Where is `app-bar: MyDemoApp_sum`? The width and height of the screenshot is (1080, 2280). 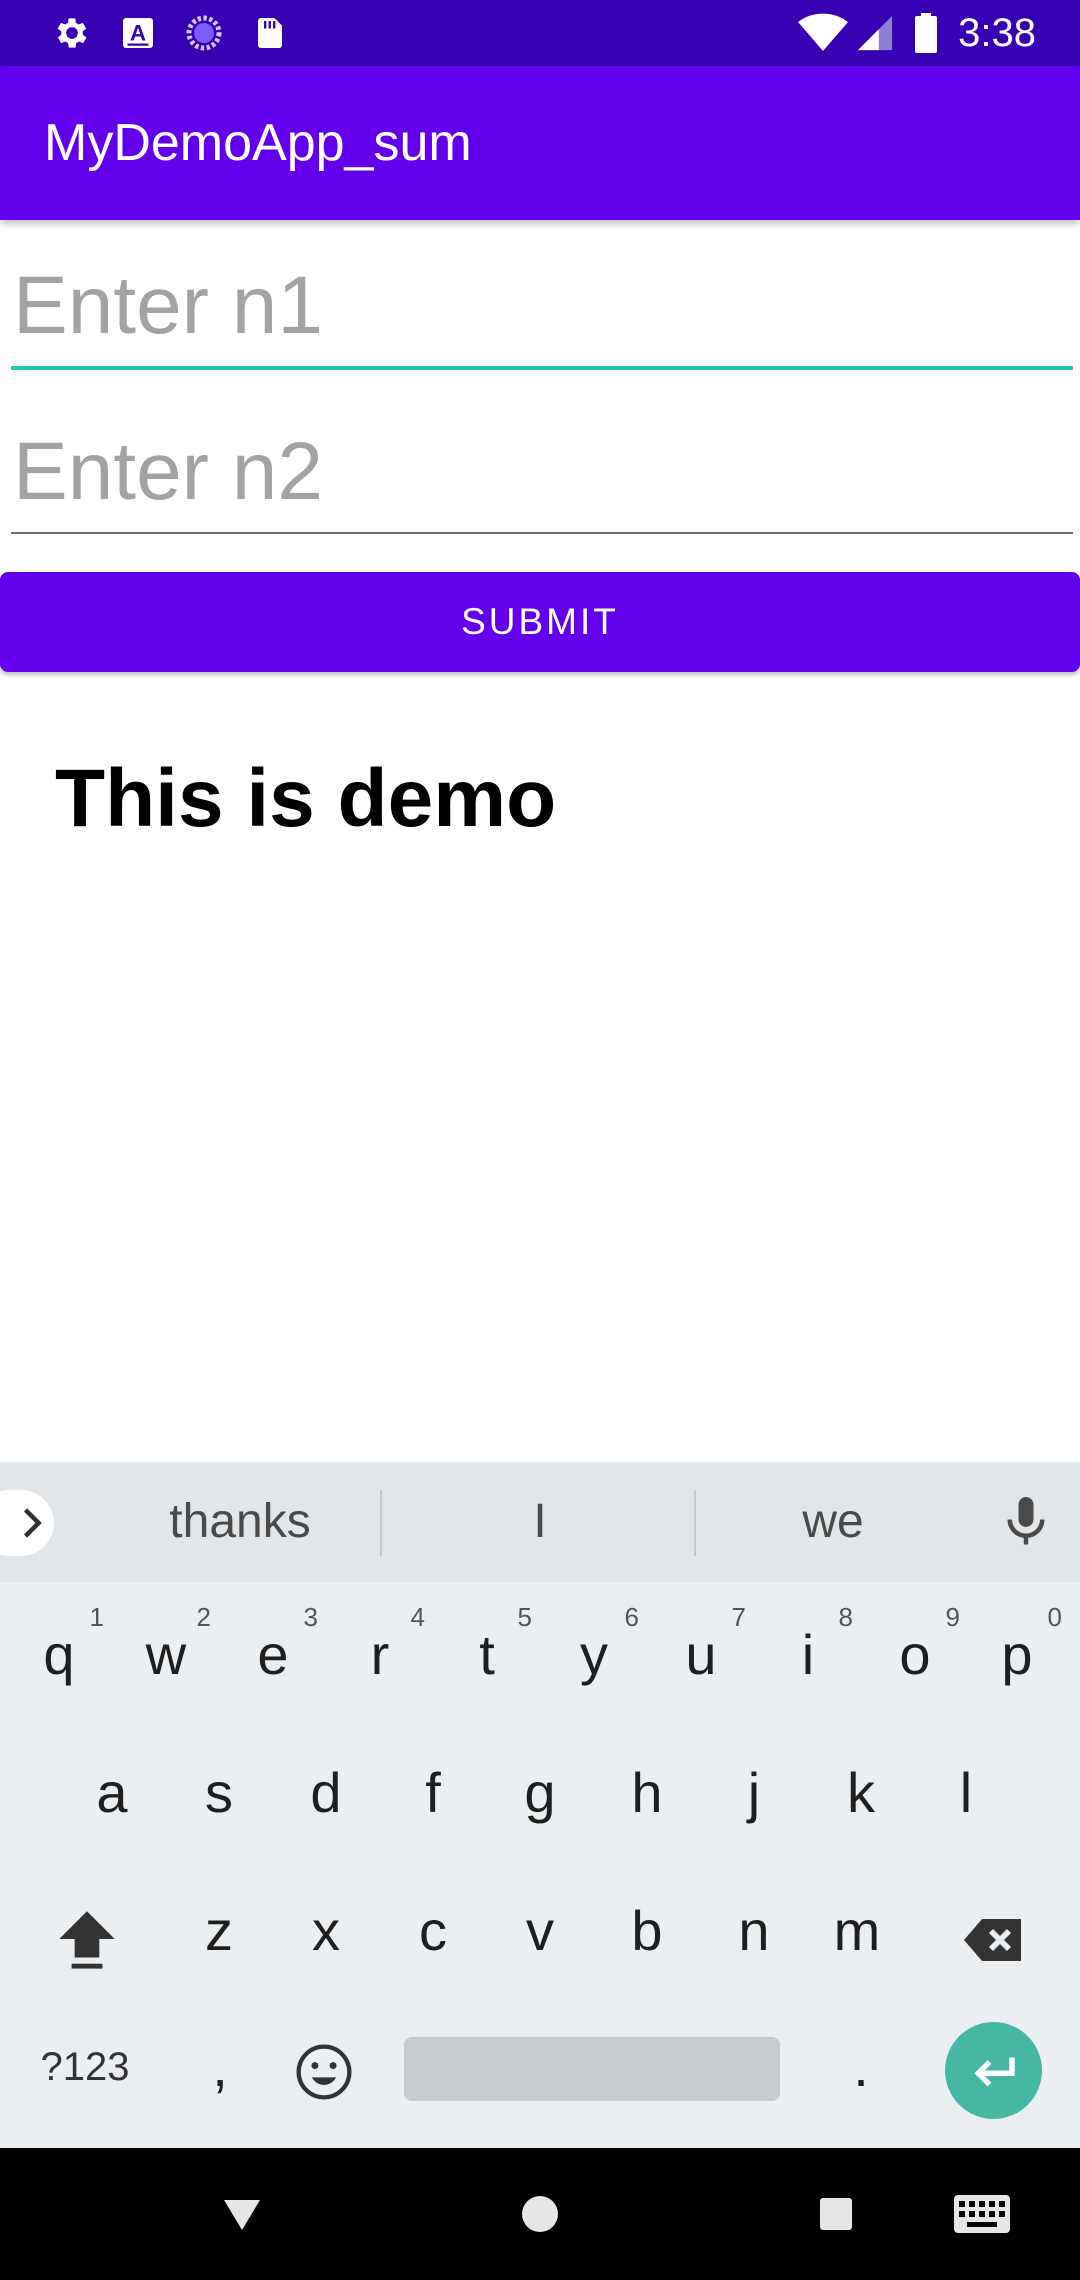
app-bar: MyDemoApp_sum is located at coordinates (540, 143).